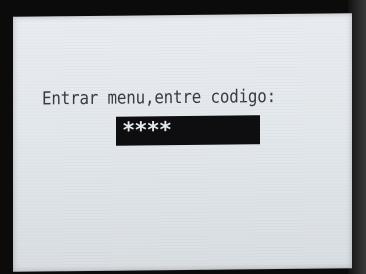 This screenshot has width=366, height=274. What do you see at coordinates (188, 130) in the screenshot?
I see `code-input-field: ****` at bounding box center [188, 130].